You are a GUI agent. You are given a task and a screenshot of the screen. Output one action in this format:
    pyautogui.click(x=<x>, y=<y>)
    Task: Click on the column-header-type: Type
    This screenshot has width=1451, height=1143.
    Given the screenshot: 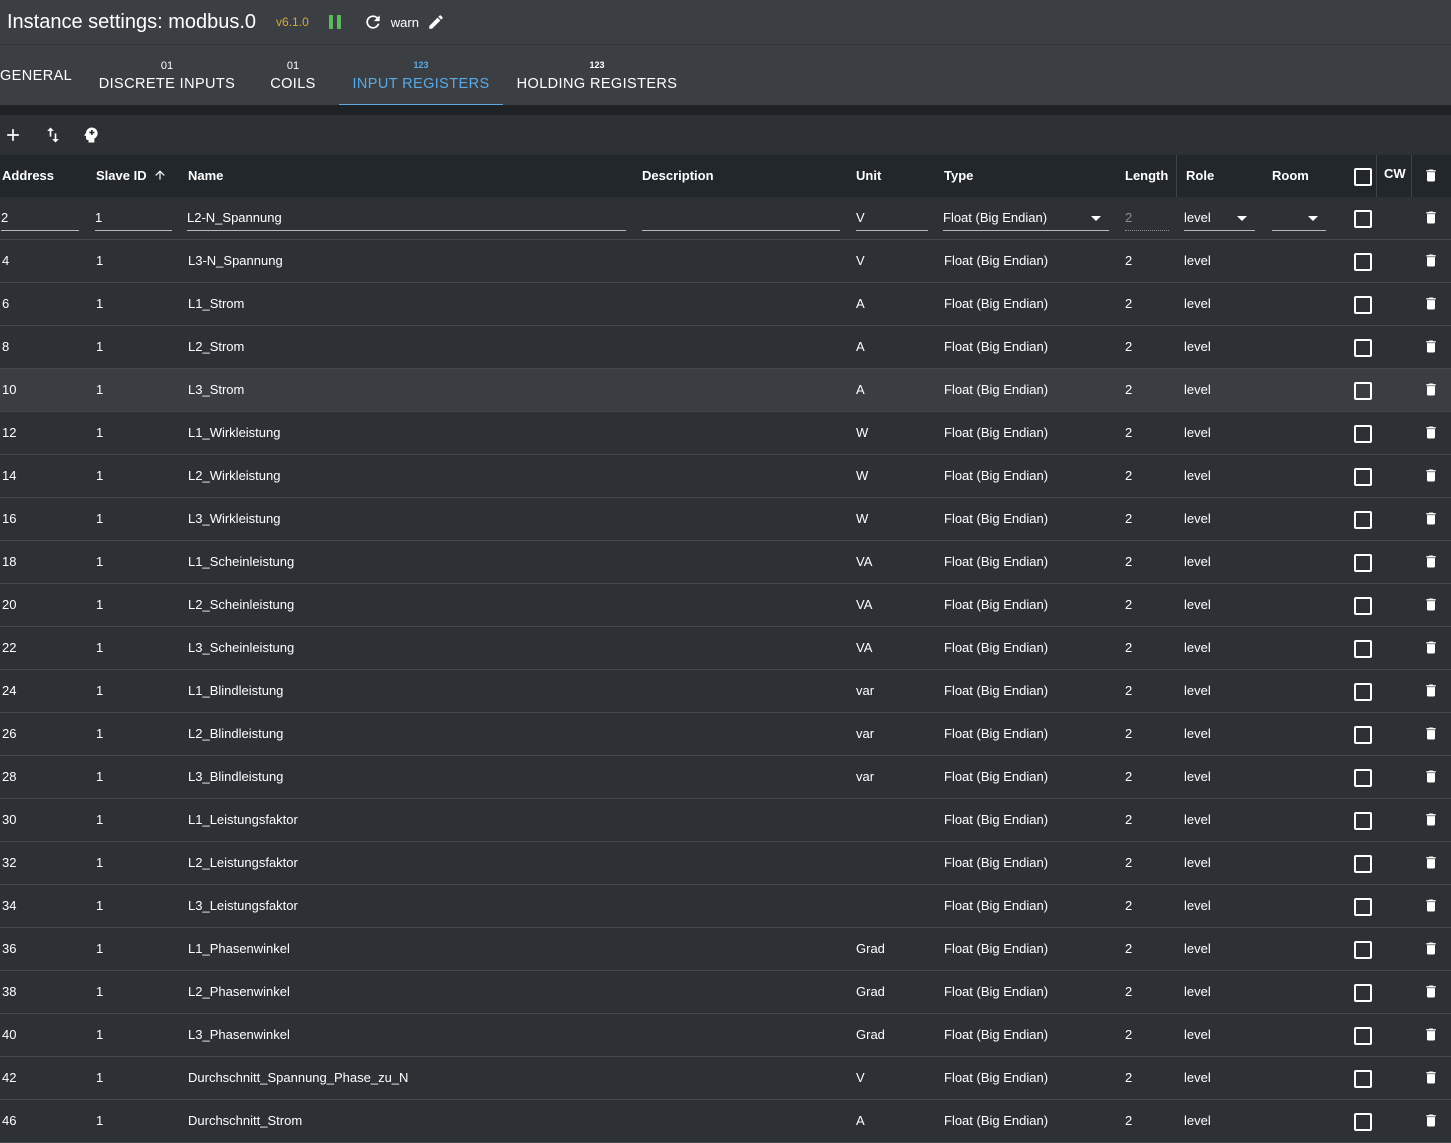 What is the action you would take?
    pyautogui.click(x=958, y=175)
    